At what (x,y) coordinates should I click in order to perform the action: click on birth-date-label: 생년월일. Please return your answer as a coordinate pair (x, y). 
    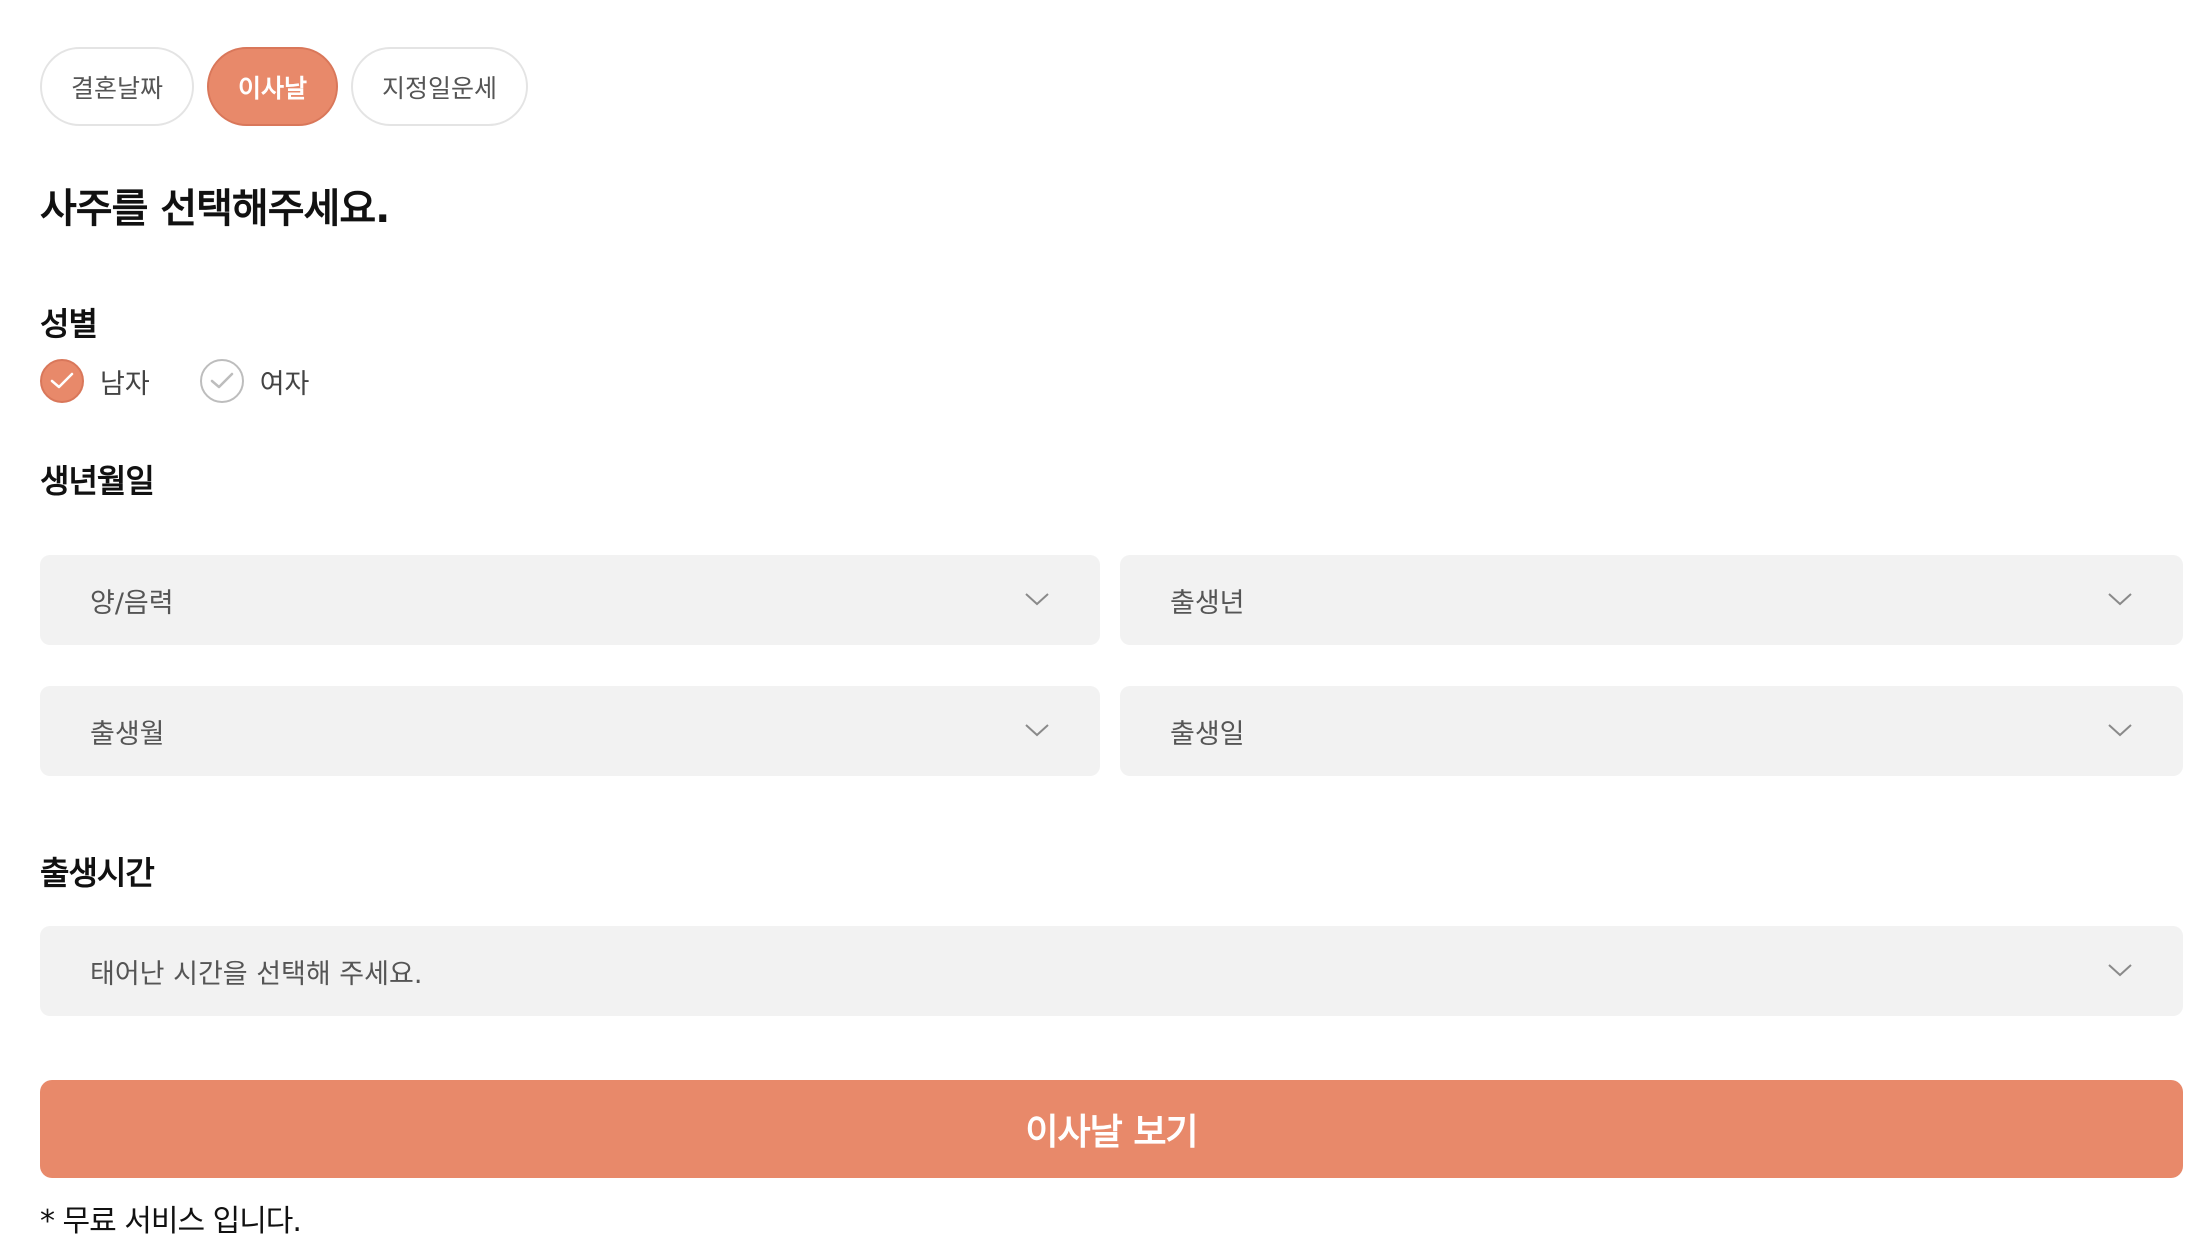
    Looking at the image, I should click on (97, 481).